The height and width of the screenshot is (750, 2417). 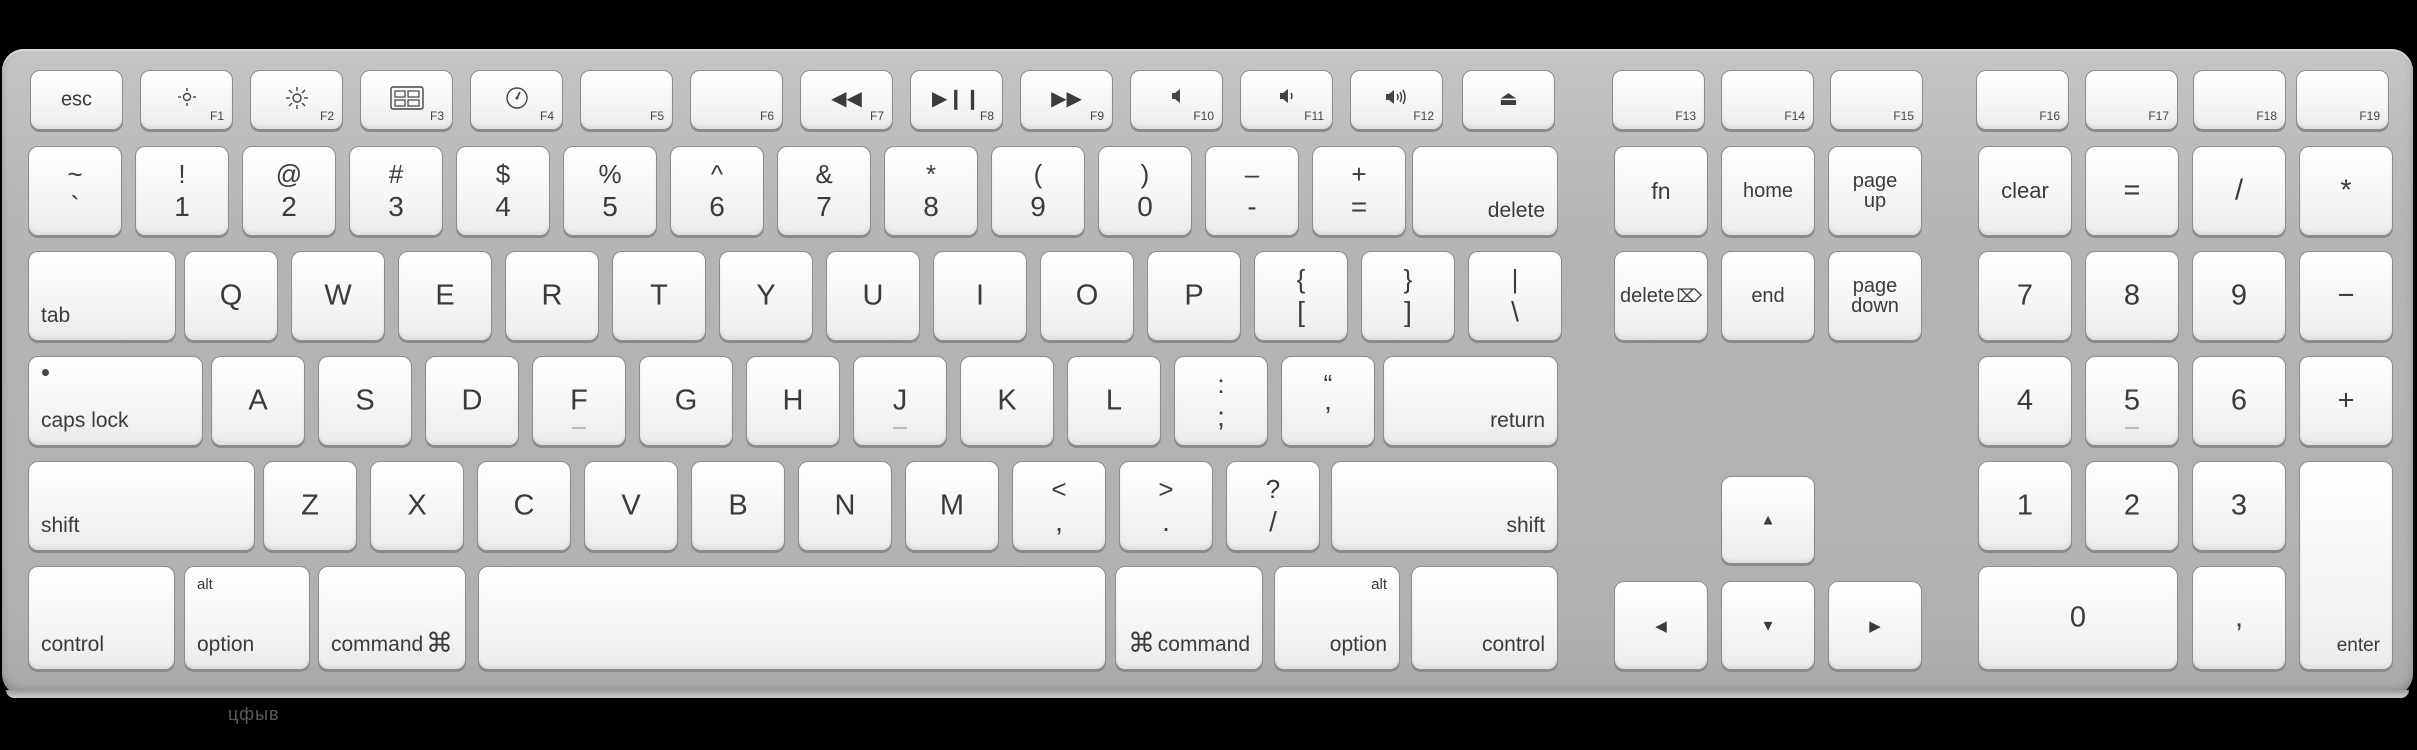 I want to click on key-arrow-down: ▼, so click(x=1768, y=625).